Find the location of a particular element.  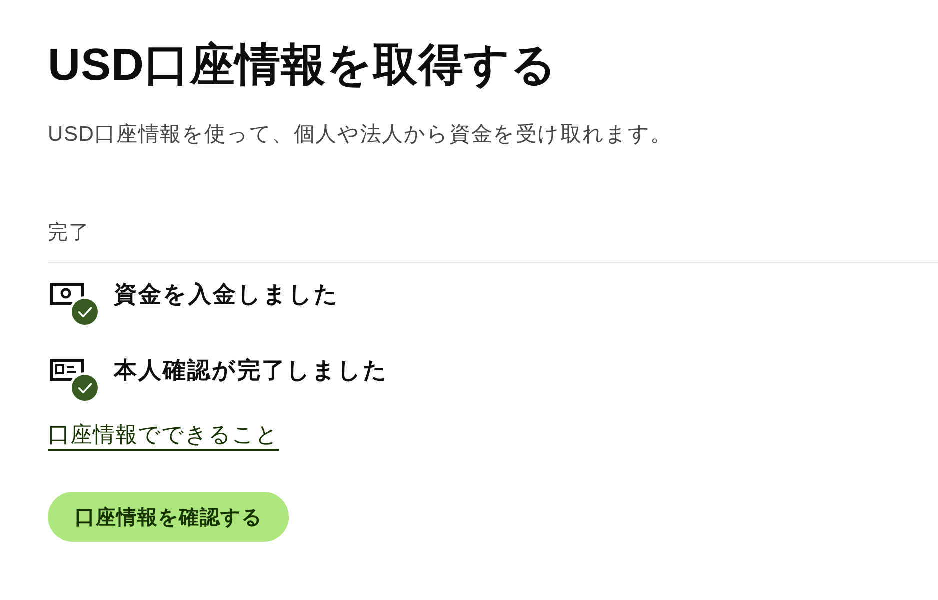

page-title: USD口座情報を取得する is located at coordinates (303, 65).